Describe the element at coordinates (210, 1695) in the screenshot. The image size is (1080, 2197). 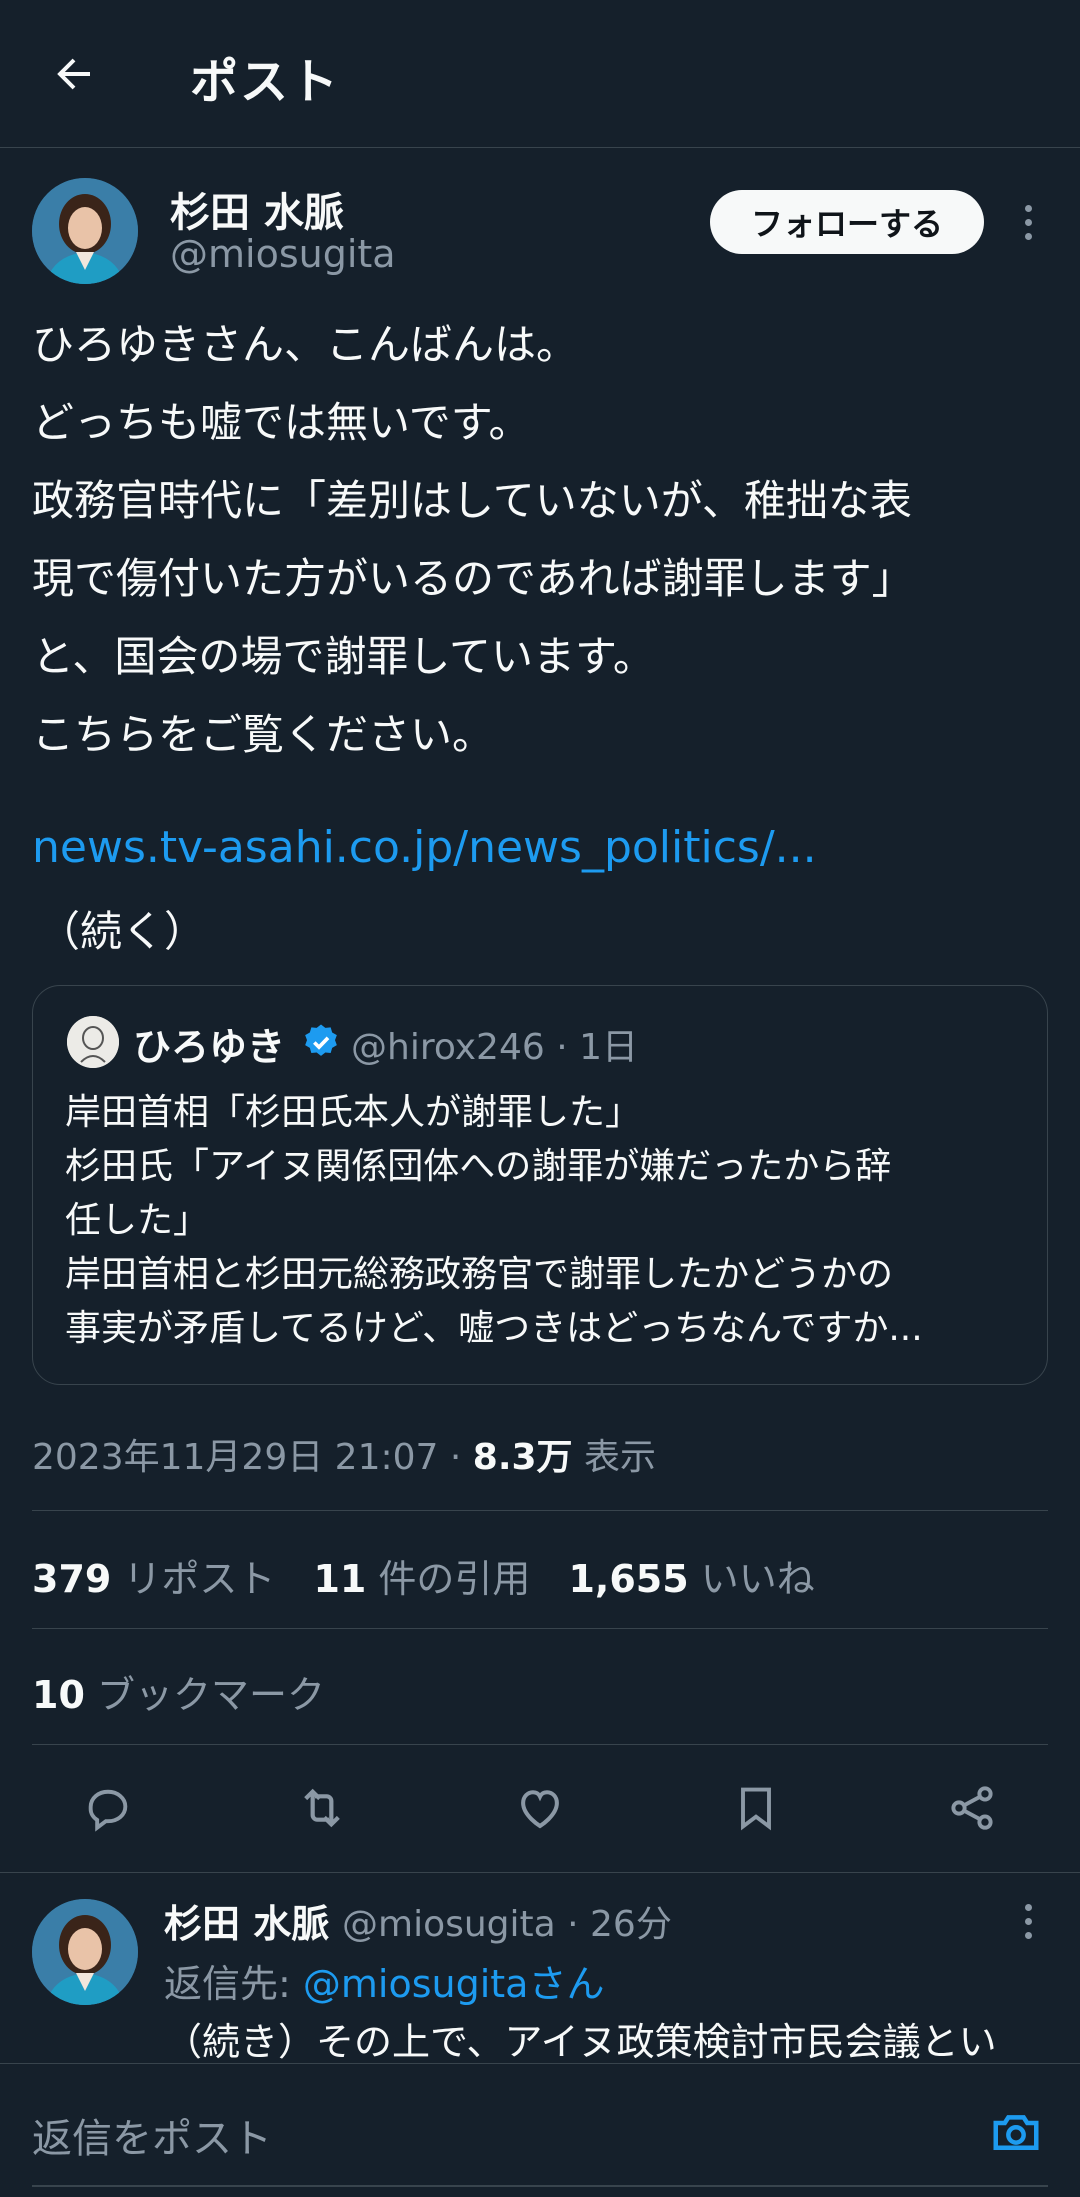
I see `bookmarks-label: ブックマーク` at that location.